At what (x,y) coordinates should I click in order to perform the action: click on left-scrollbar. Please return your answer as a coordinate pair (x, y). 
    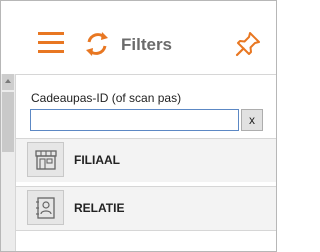
    Looking at the image, I should click on (8, 162).